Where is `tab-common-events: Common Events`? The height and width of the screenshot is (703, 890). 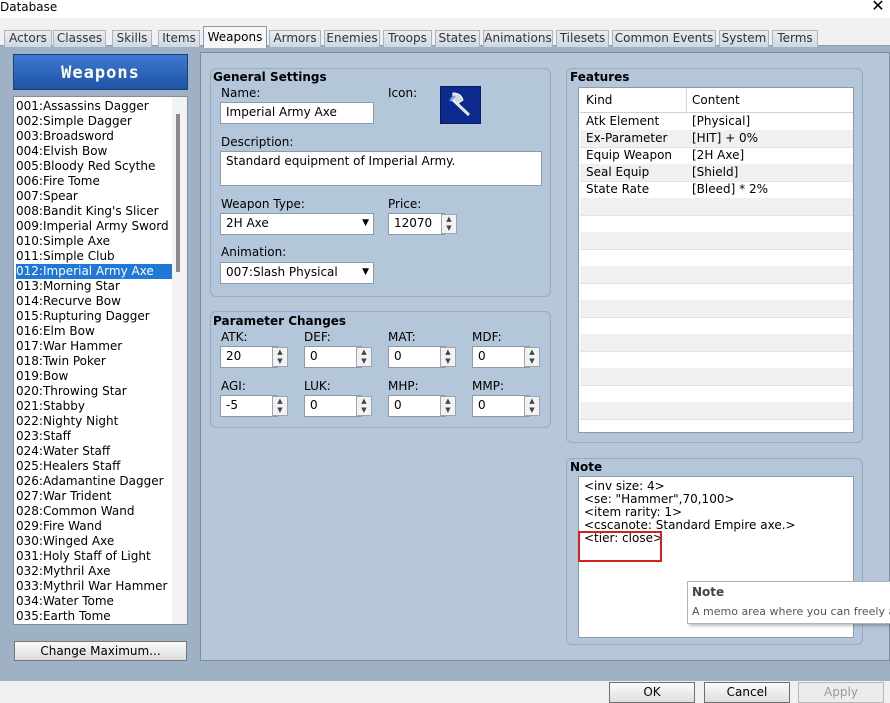
tab-common-events: Common Events is located at coordinates (664, 38).